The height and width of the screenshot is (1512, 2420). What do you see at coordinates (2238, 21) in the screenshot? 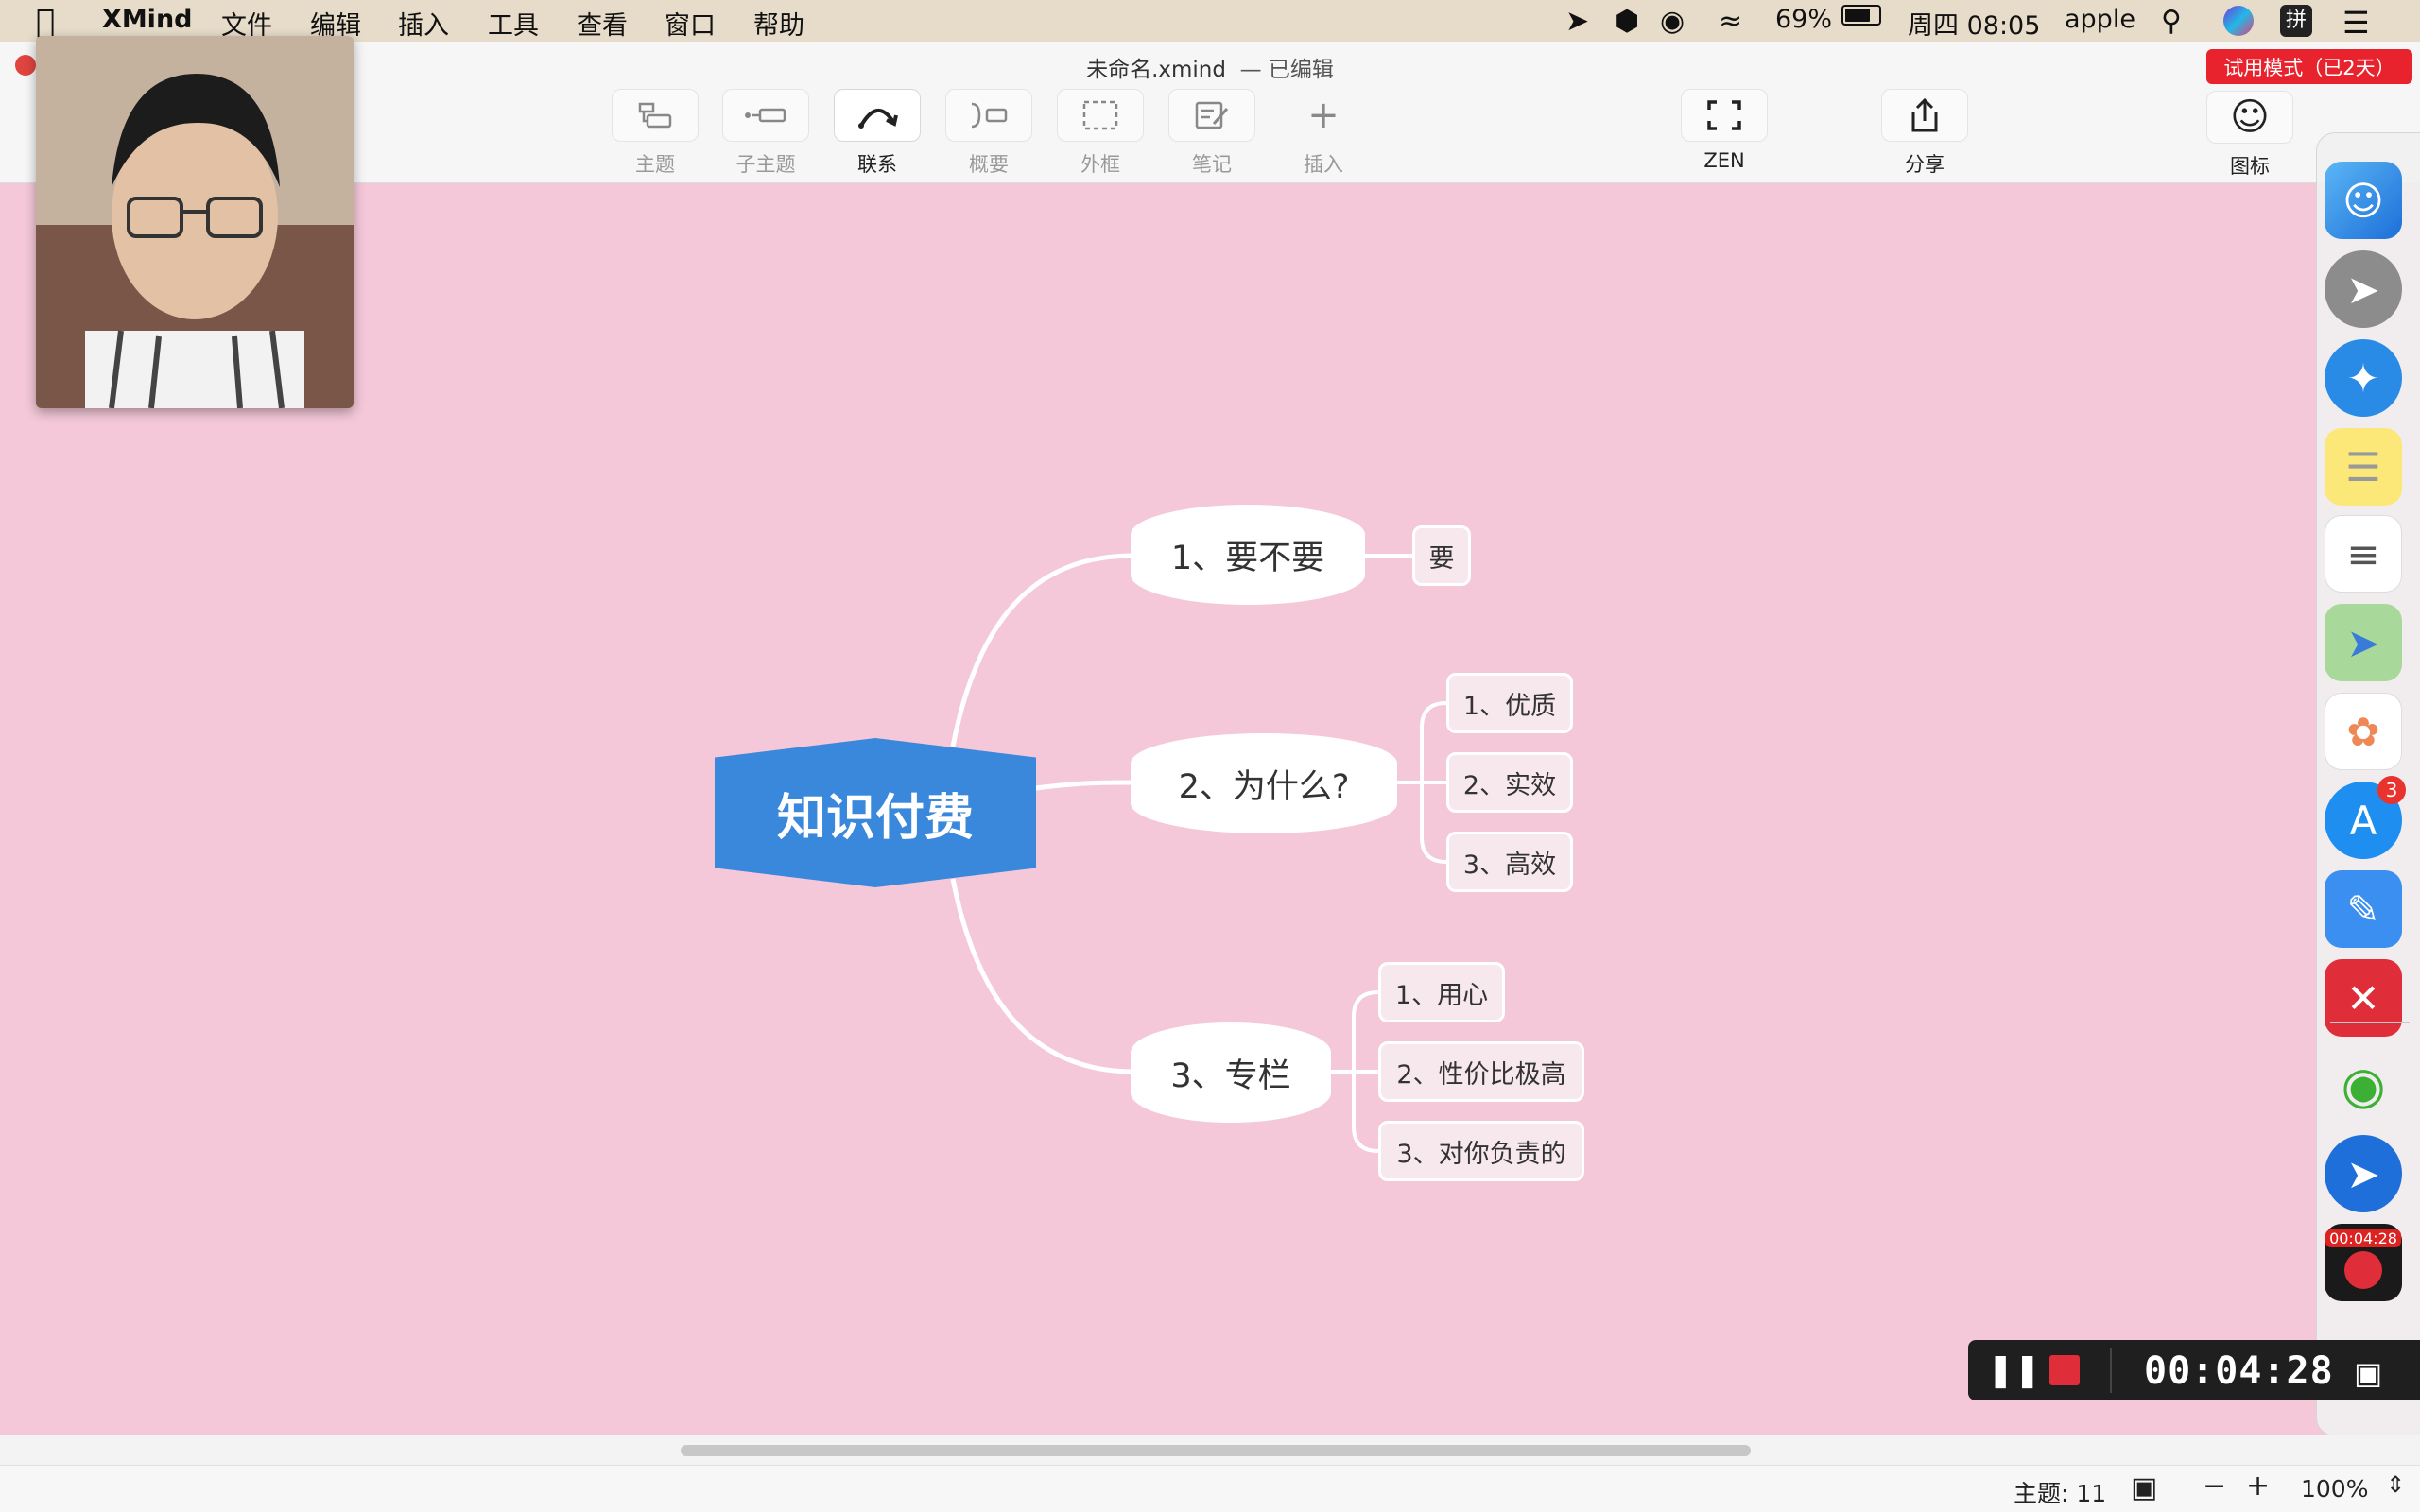
I see `siri-icon` at bounding box center [2238, 21].